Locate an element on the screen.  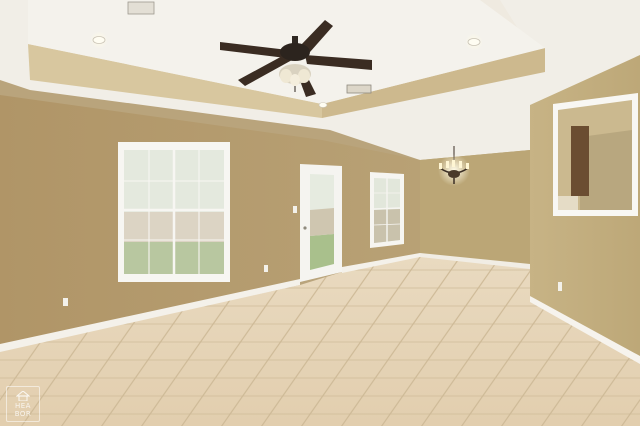
exterior-door is located at coordinates (321, 223).